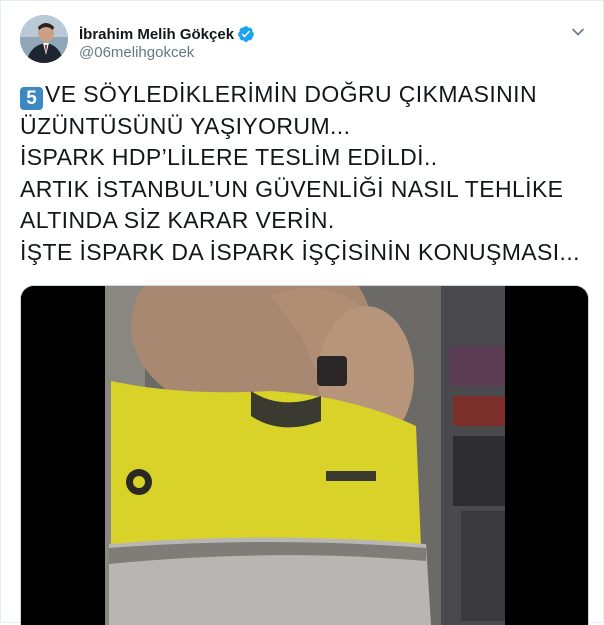 This screenshot has height=625, width=604. Describe the element at coordinates (291, 94) in the screenshot. I see `tweet-line-text: VE SÖYLEDİKLERİMİN DOĞRU ÇIKMASININ` at that location.